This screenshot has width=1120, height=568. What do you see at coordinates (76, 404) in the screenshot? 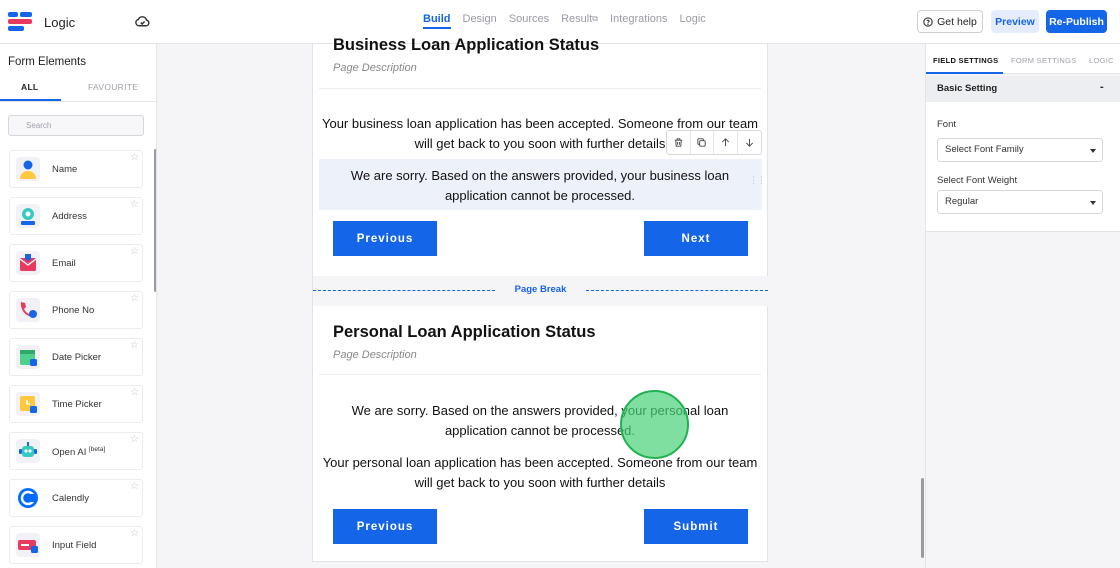
I see `element-time-picker: Time Picker ☆` at bounding box center [76, 404].